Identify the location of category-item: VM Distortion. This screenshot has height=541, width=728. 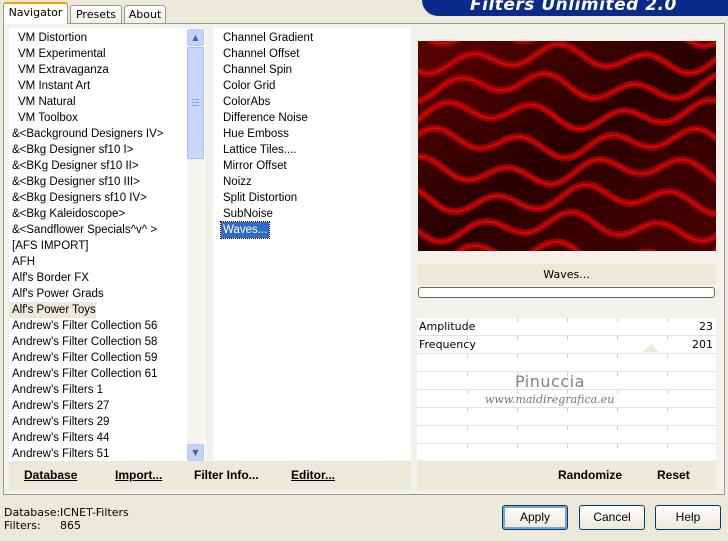
(48, 38).